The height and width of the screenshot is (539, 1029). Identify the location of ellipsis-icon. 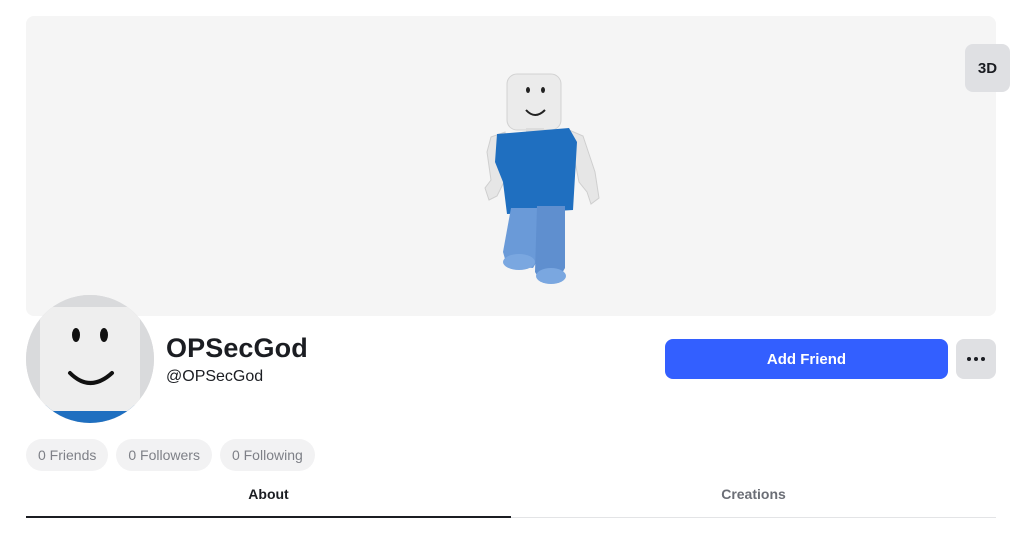
(976, 359).